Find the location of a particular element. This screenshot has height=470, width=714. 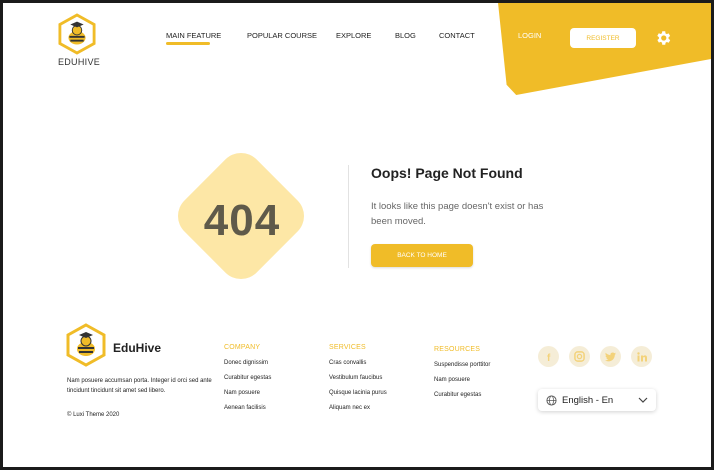

footer-link: Donec dignissim is located at coordinates (247, 363).